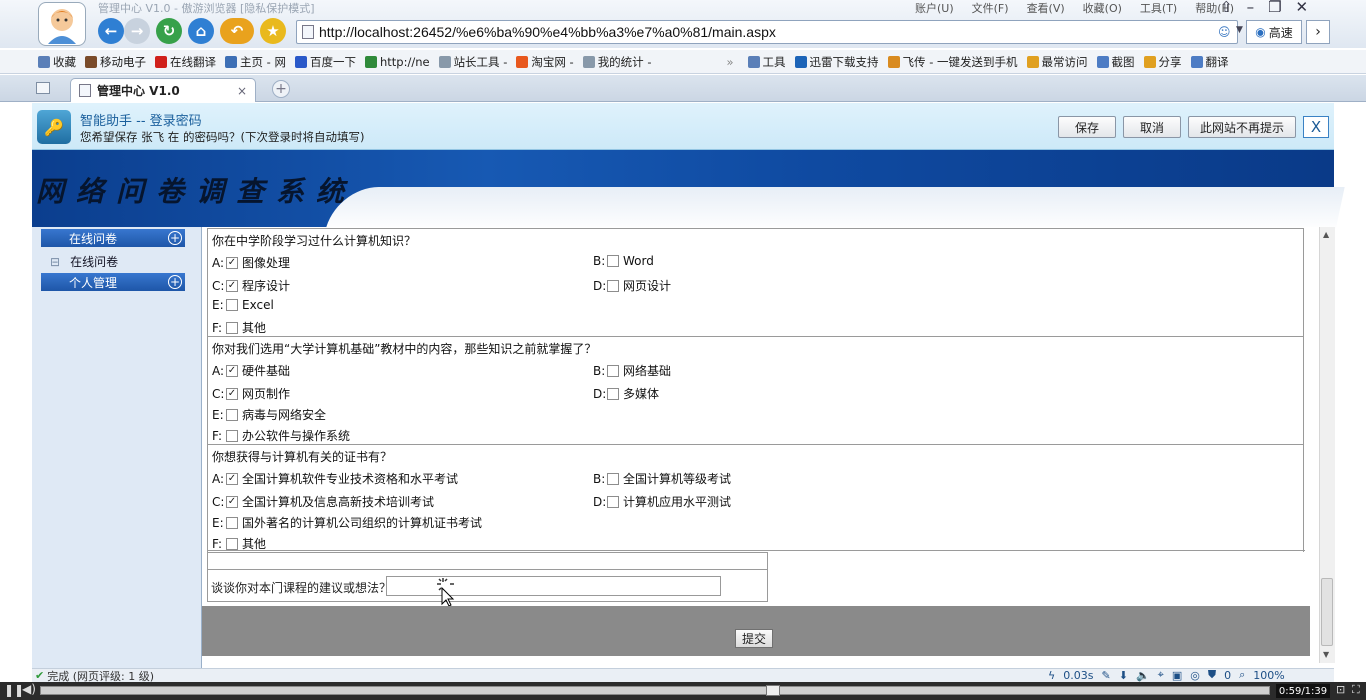 The image size is (1366, 700). I want to click on send-icon, so click(893, 61).